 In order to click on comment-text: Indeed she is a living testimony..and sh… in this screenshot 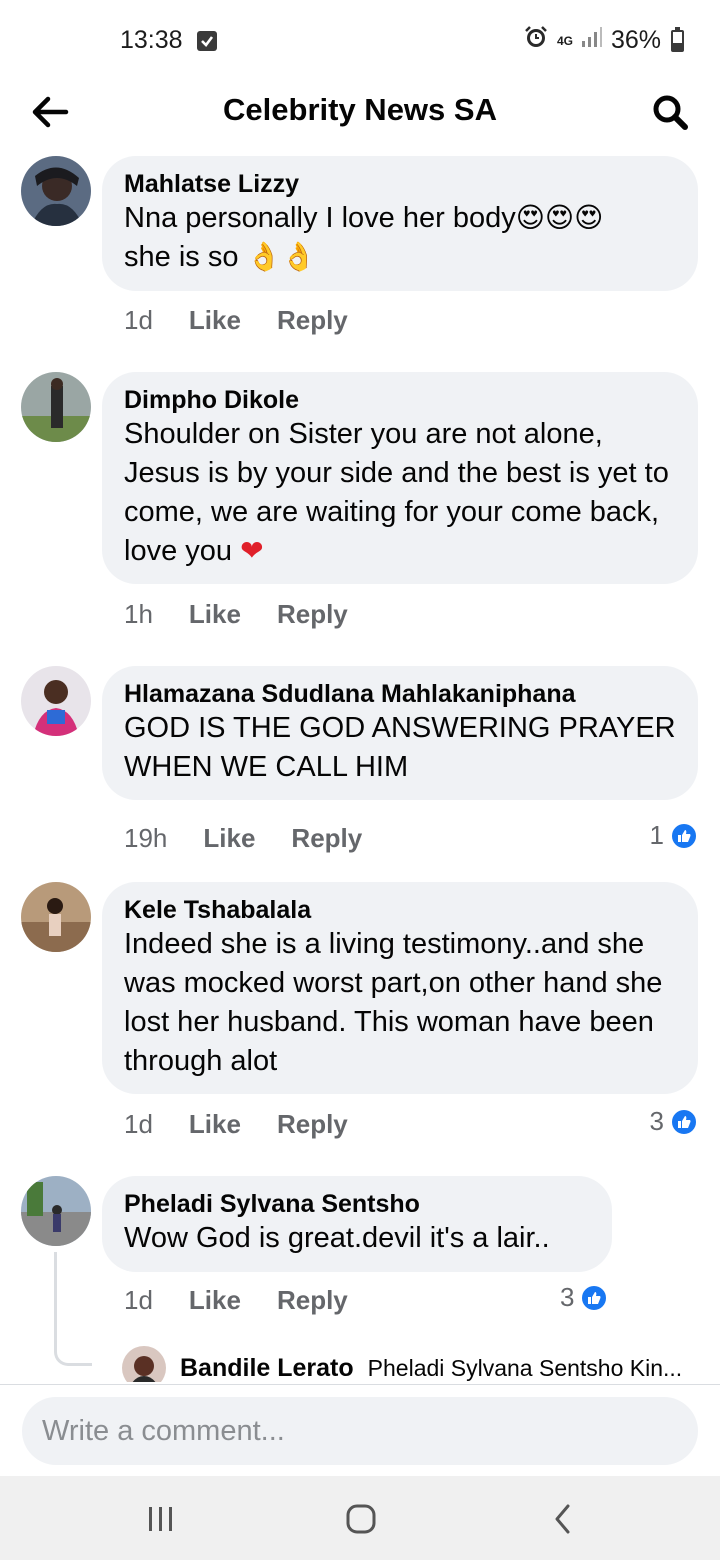, I will do `click(393, 1002)`.